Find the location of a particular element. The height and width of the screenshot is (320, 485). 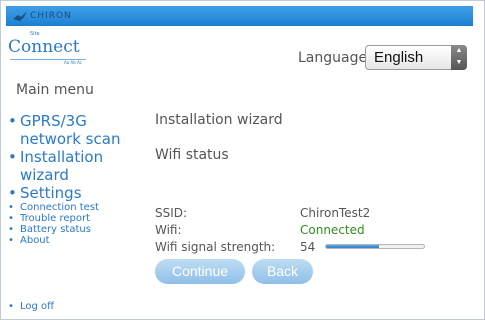

continue-button: Continue is located at coordinates (200, 271).